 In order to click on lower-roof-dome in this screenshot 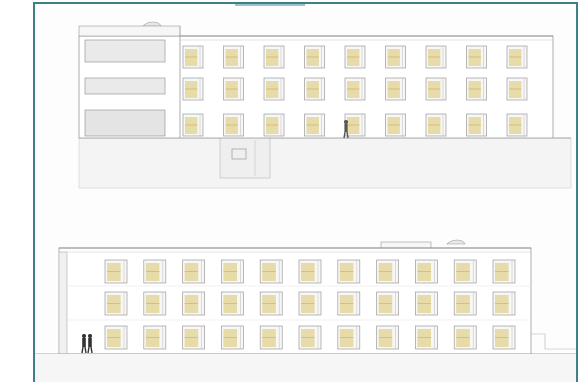, I will do `click(456, 242)`.